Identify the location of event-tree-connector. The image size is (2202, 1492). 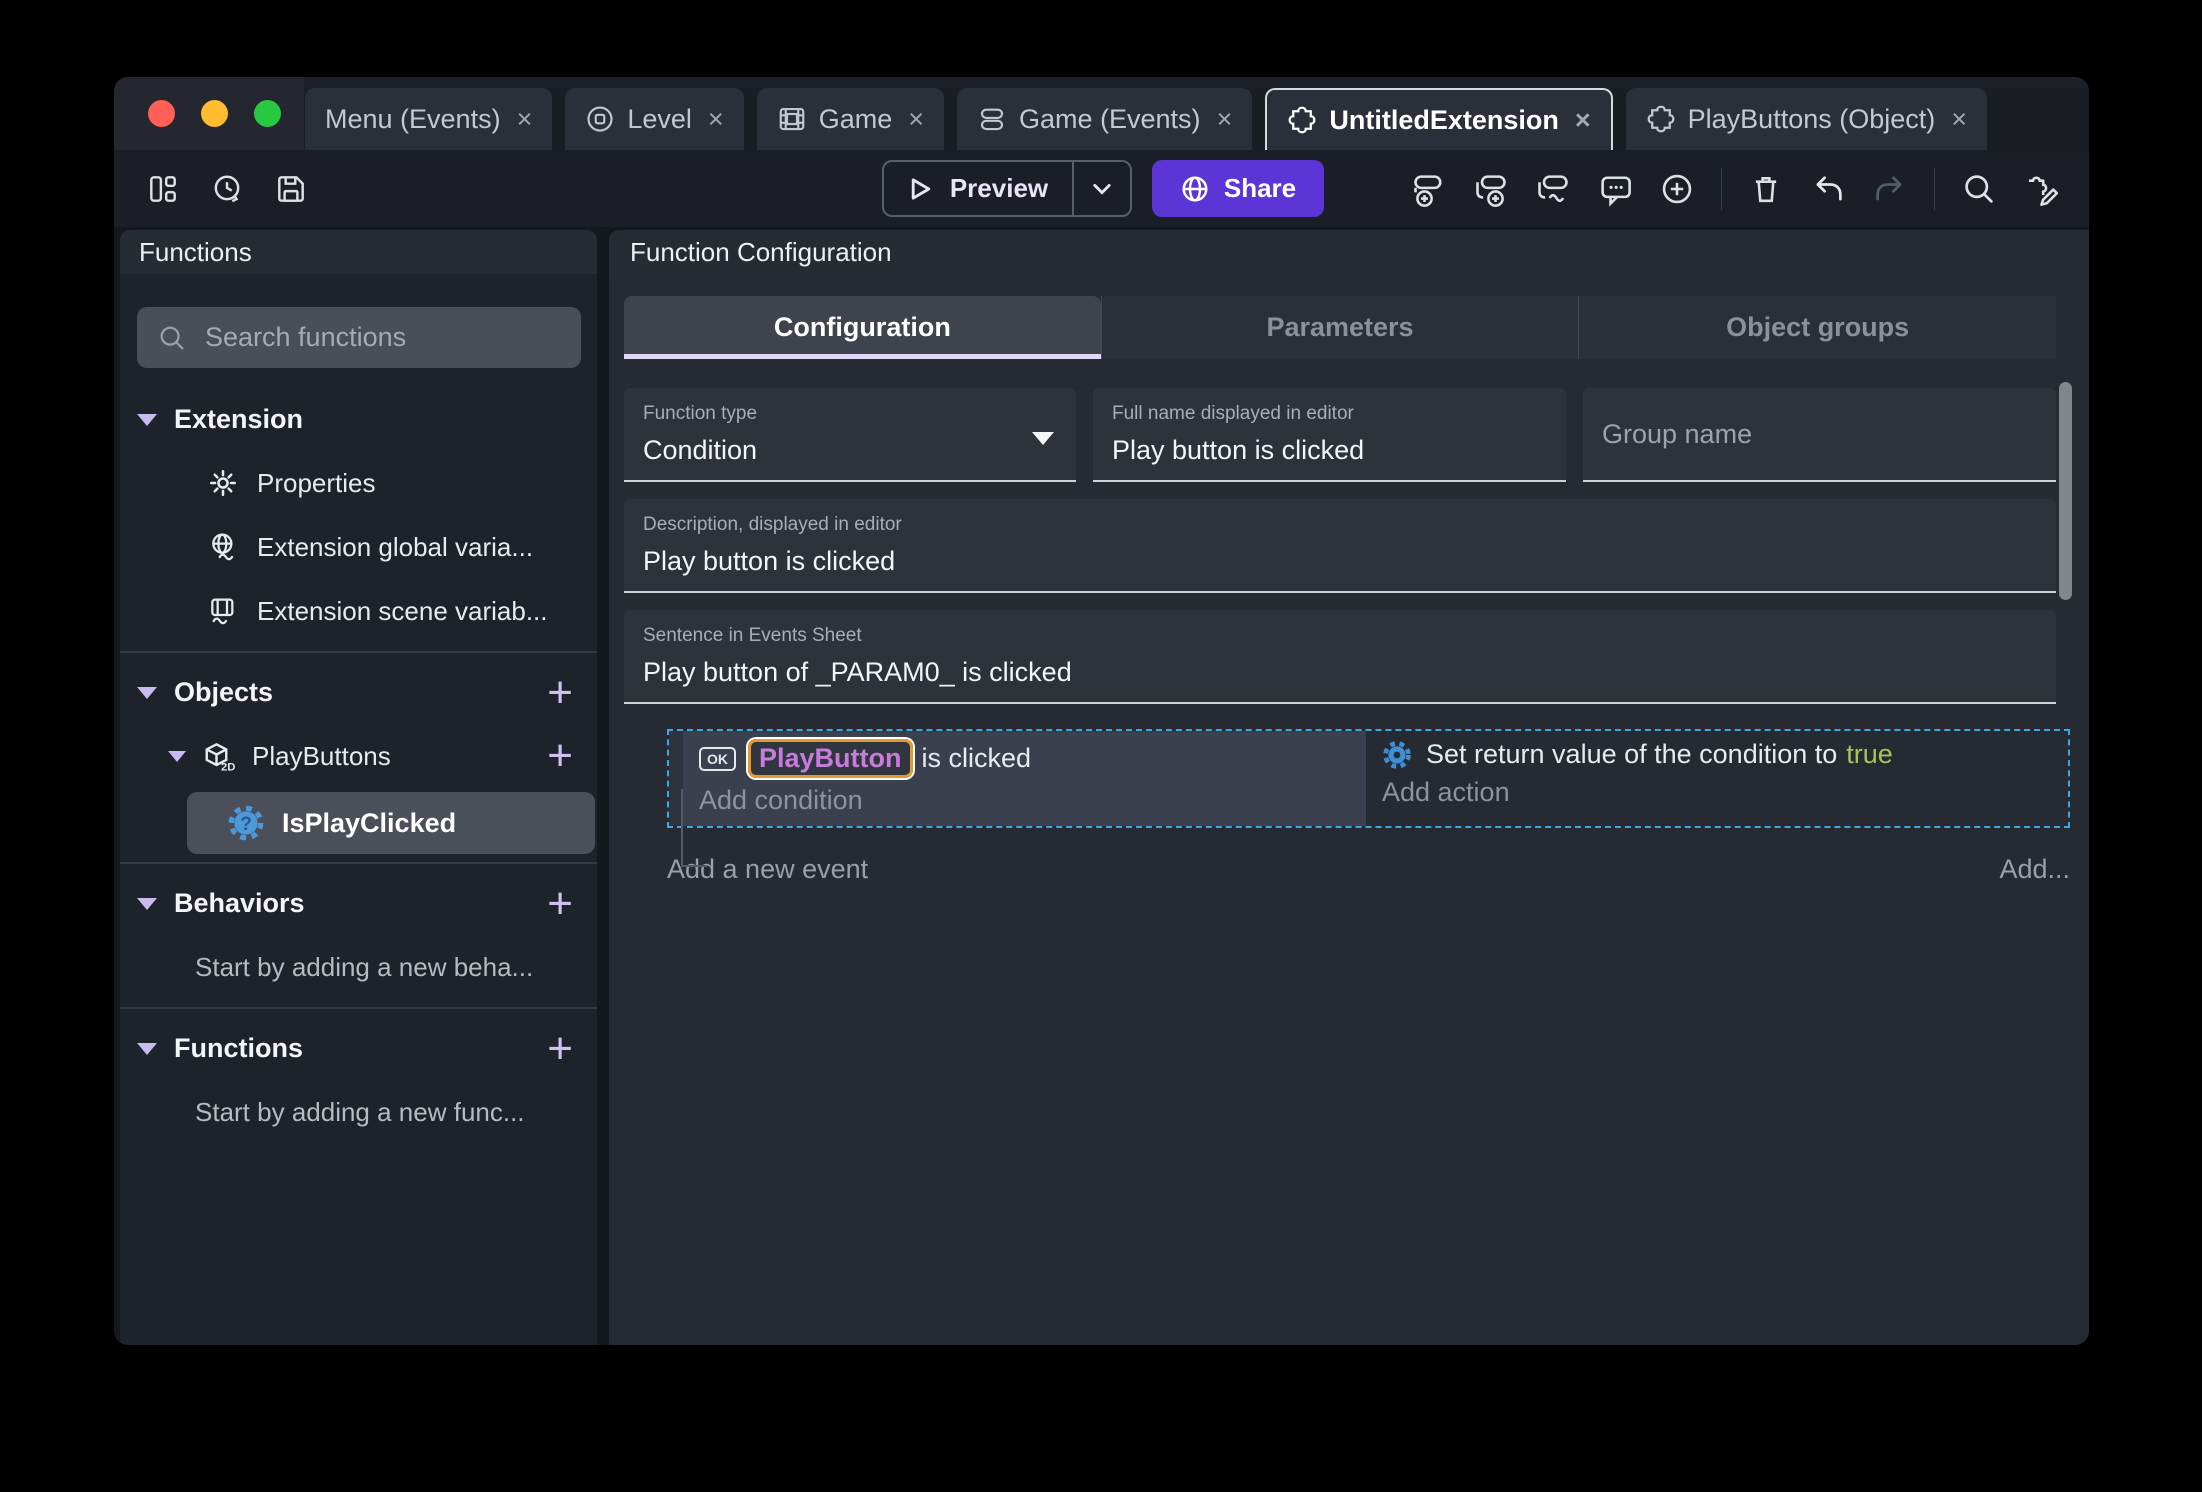
(694, 828).